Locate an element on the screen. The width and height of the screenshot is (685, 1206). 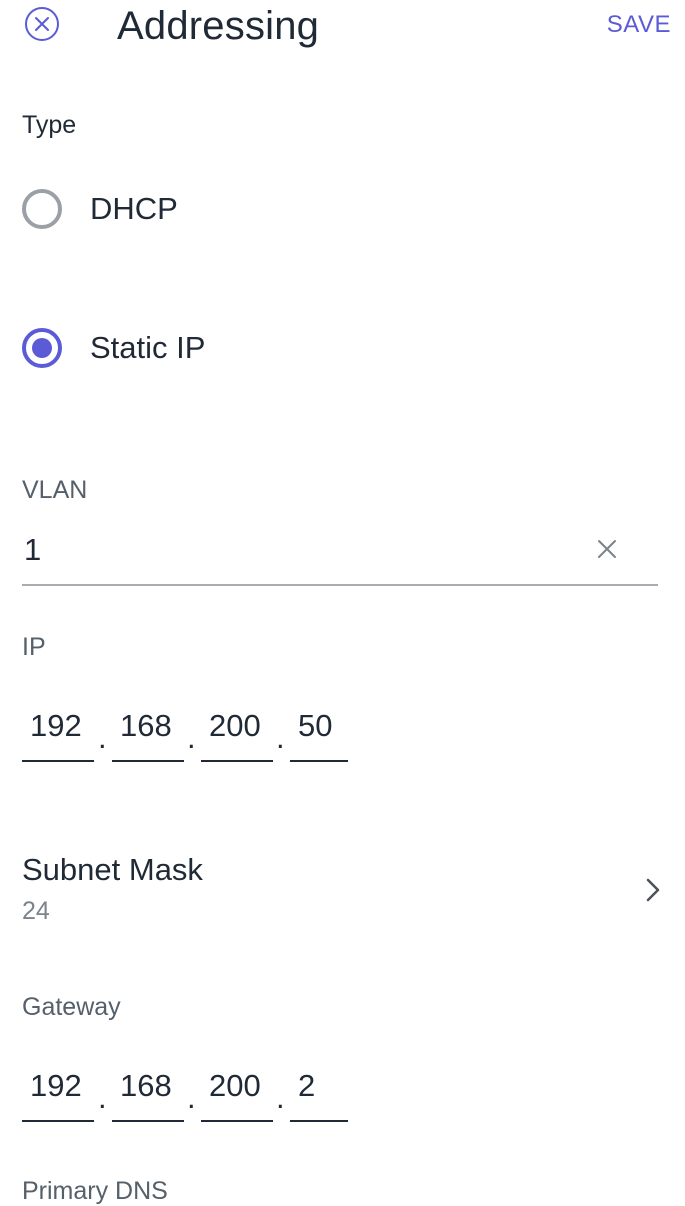
gateway-octets: 192 . 168 . 200 . 2 is located at coordinates (222, 1091).